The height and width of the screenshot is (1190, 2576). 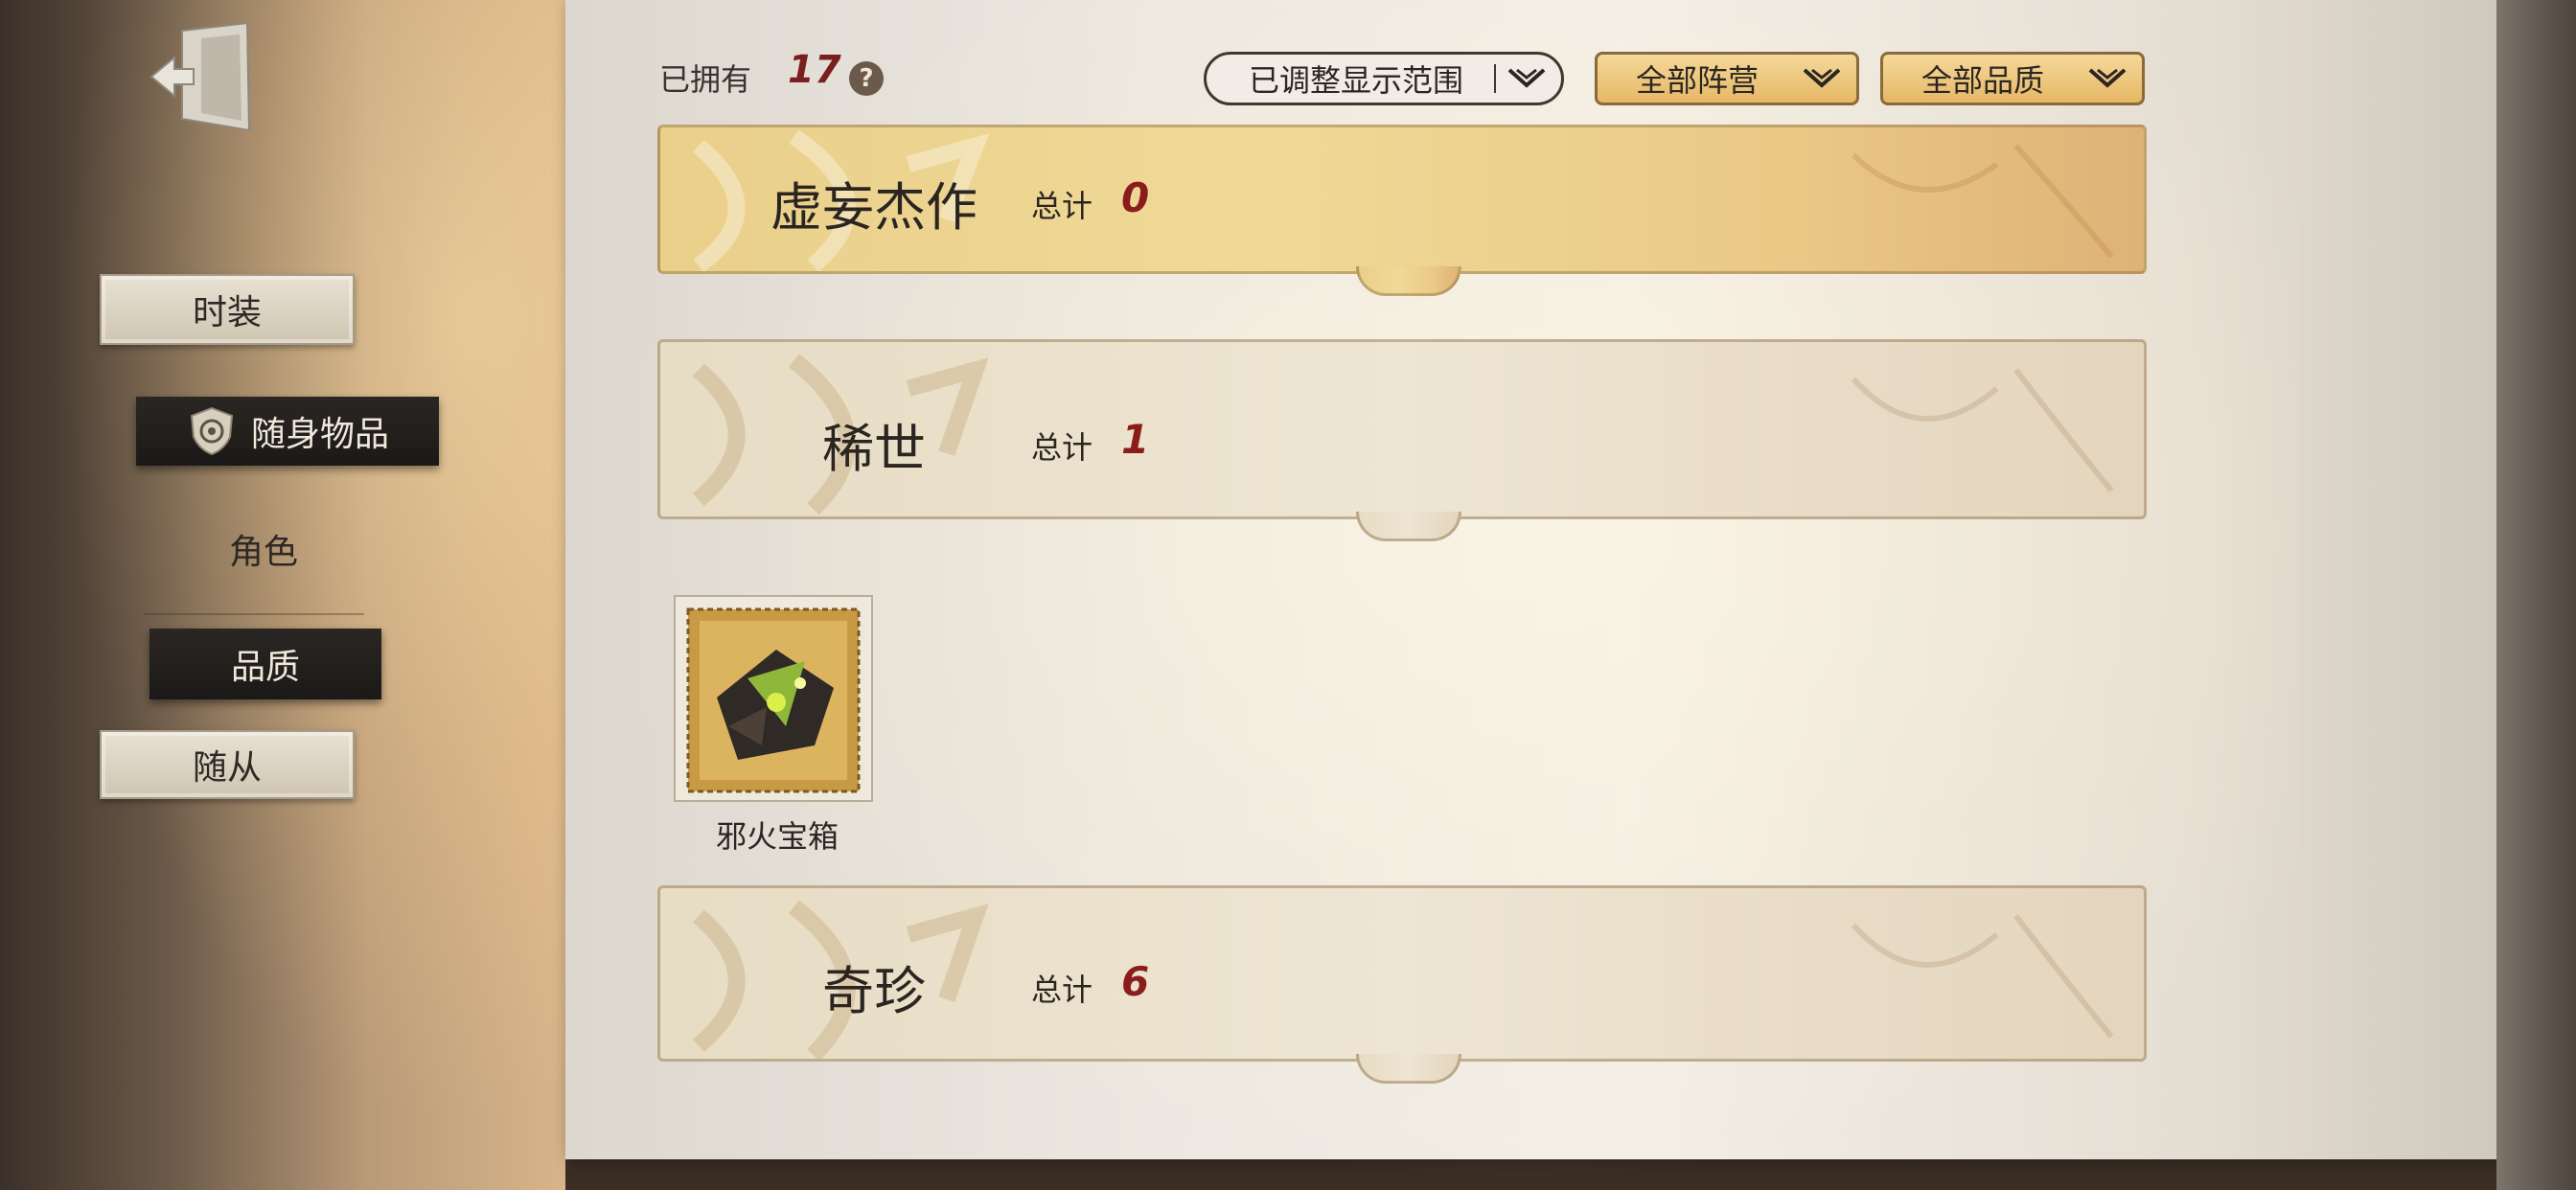 What do you see at coordinates (866, 78) in the screenshot?
I see `question-icon: ?` at bounding box center [866, 78].